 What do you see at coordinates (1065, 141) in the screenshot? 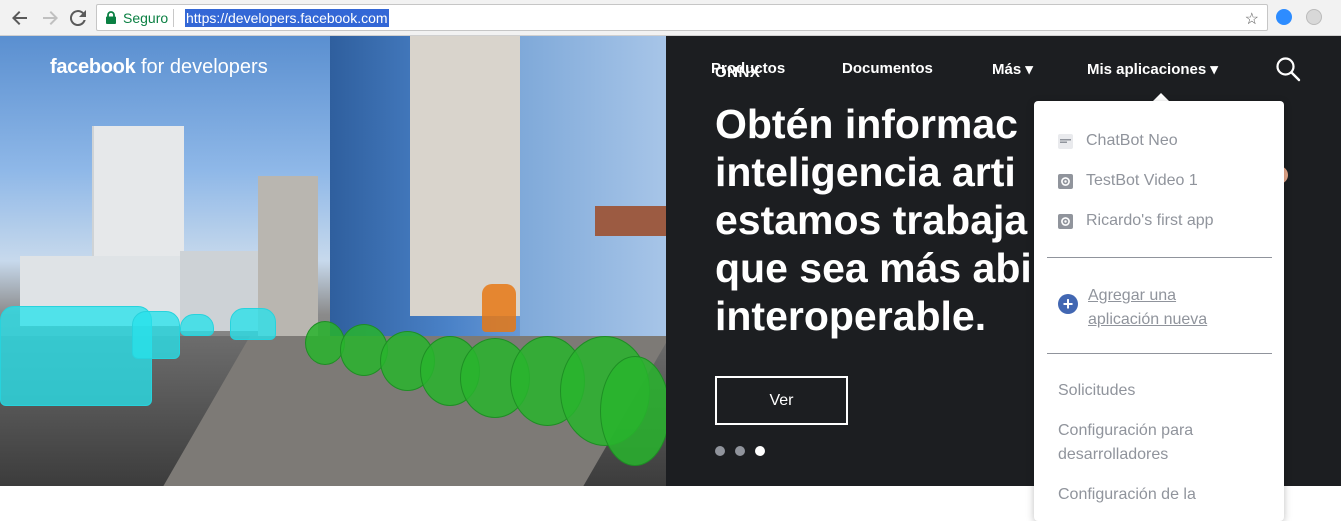
I see `app-placeholder-icon` at bounding box center [1065, 141].